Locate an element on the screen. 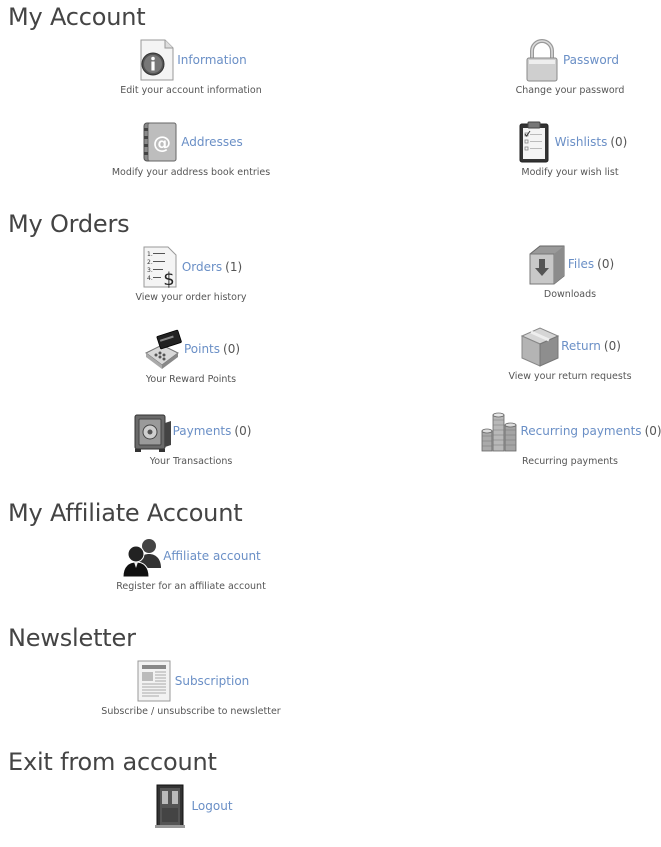 The height and width of the screenshot is (847, 661). users-icon is located at coordinates (142, 556).